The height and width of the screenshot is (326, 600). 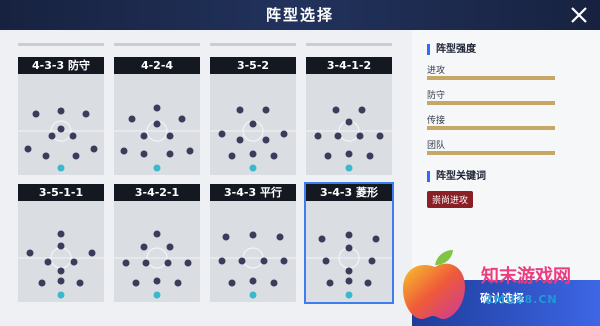 I want to click on formation-card-4-2-4: 4-2-4, so click(x=157, y=116).